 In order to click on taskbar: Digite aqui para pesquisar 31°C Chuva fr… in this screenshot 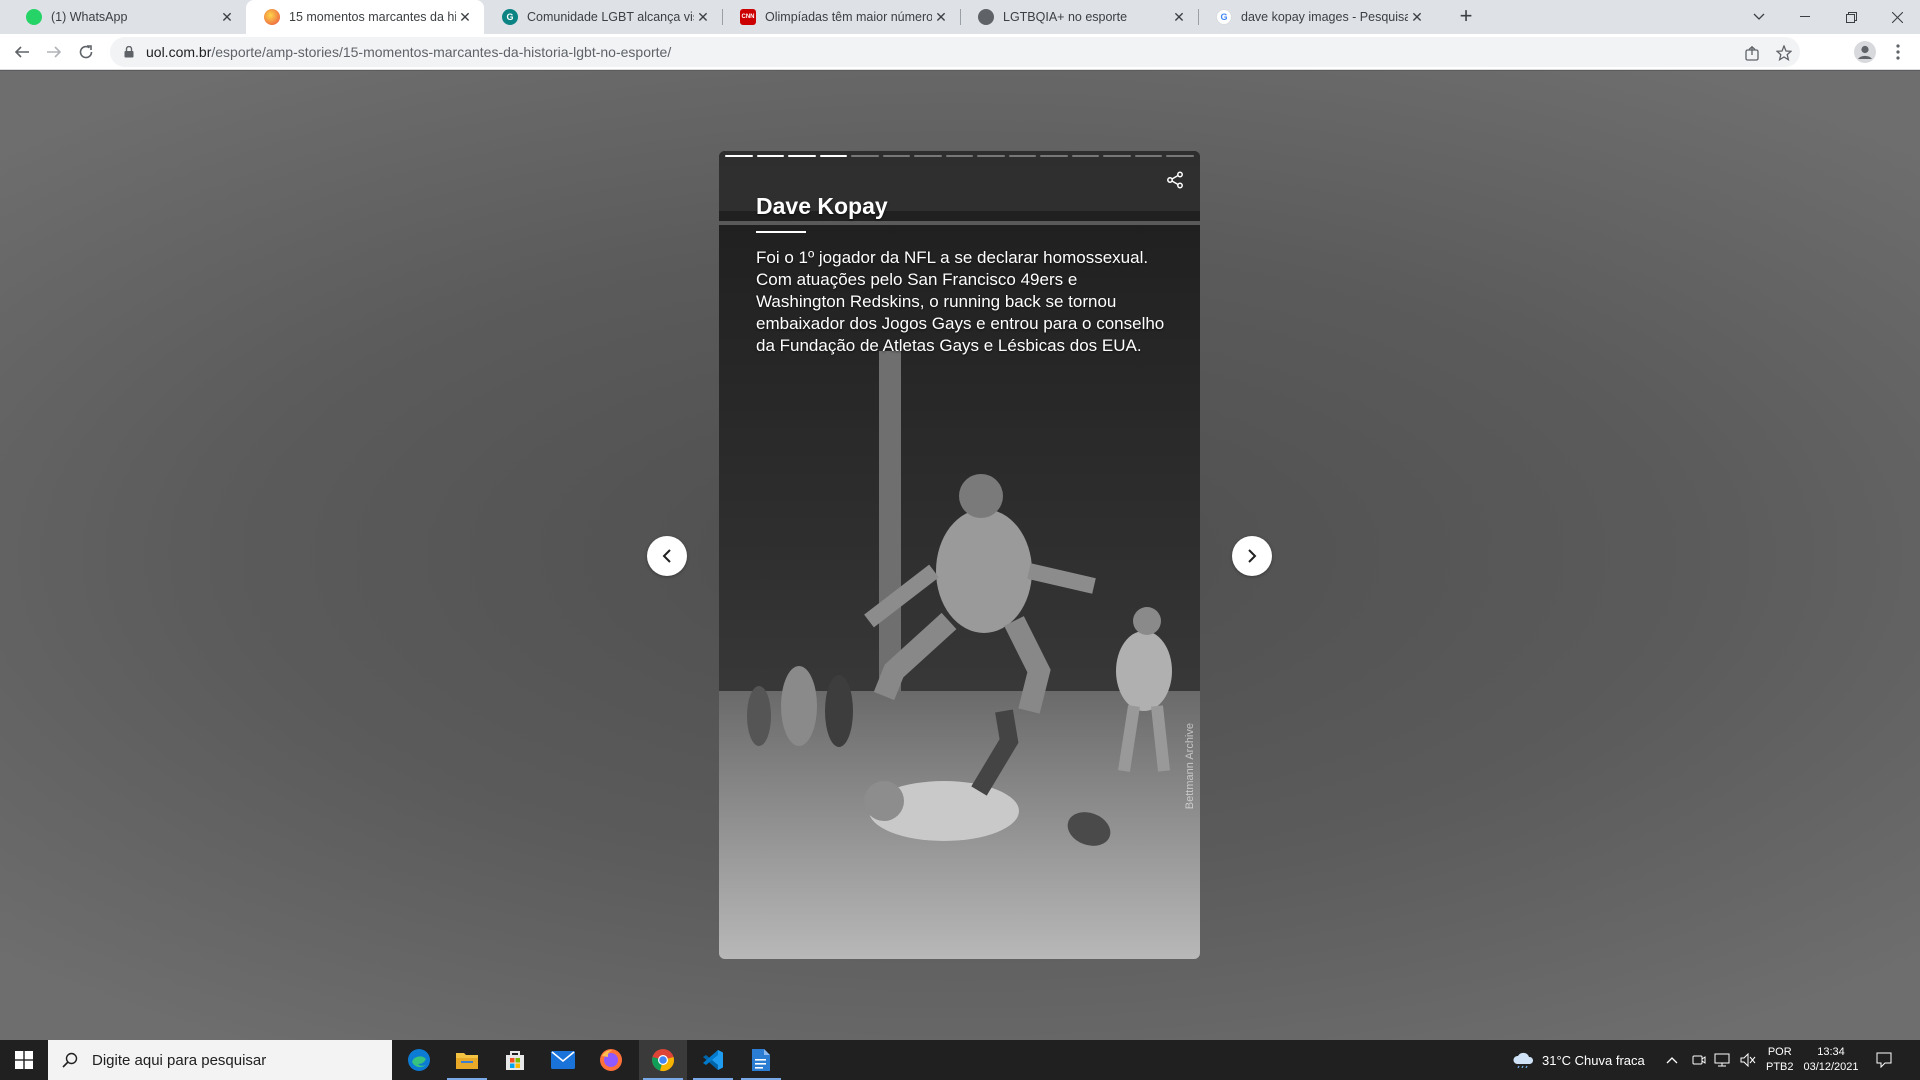, I will do `click(960, 1060)`.